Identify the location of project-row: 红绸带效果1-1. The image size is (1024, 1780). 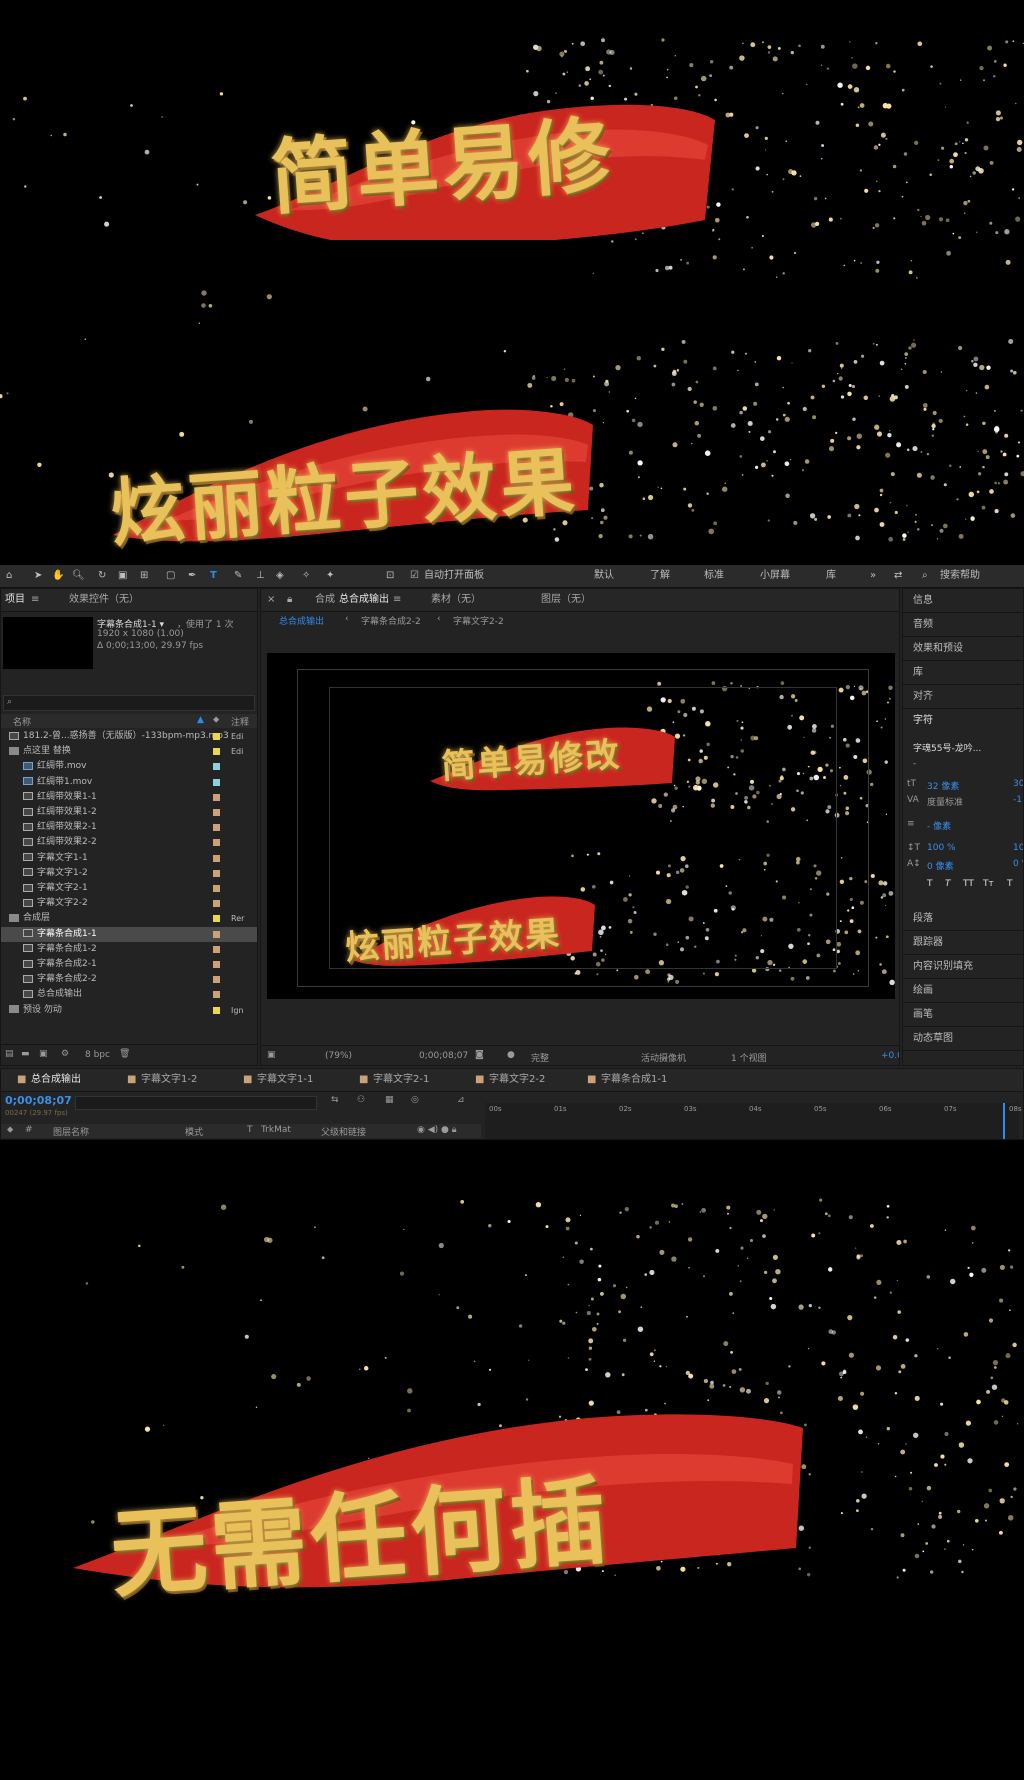
(129, 797).